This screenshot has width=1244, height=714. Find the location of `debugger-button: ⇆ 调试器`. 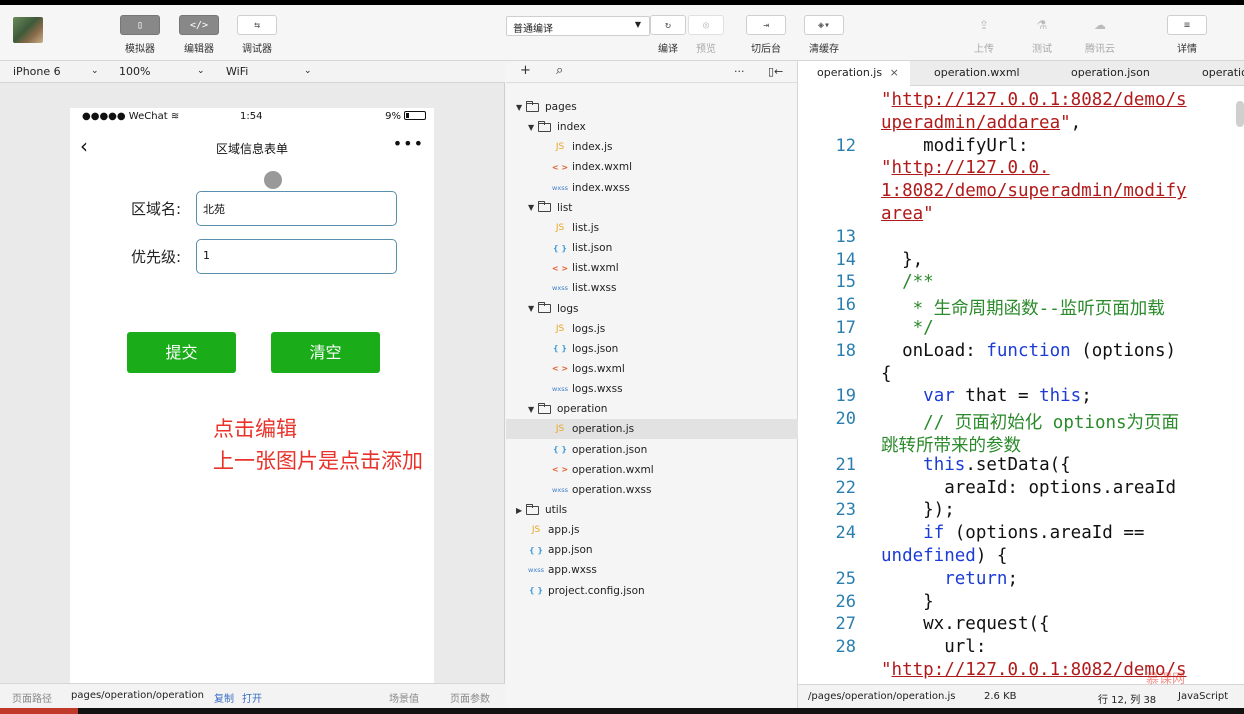

debugger-button: ⇆ 调试器 is located at coordinates (257, 35).